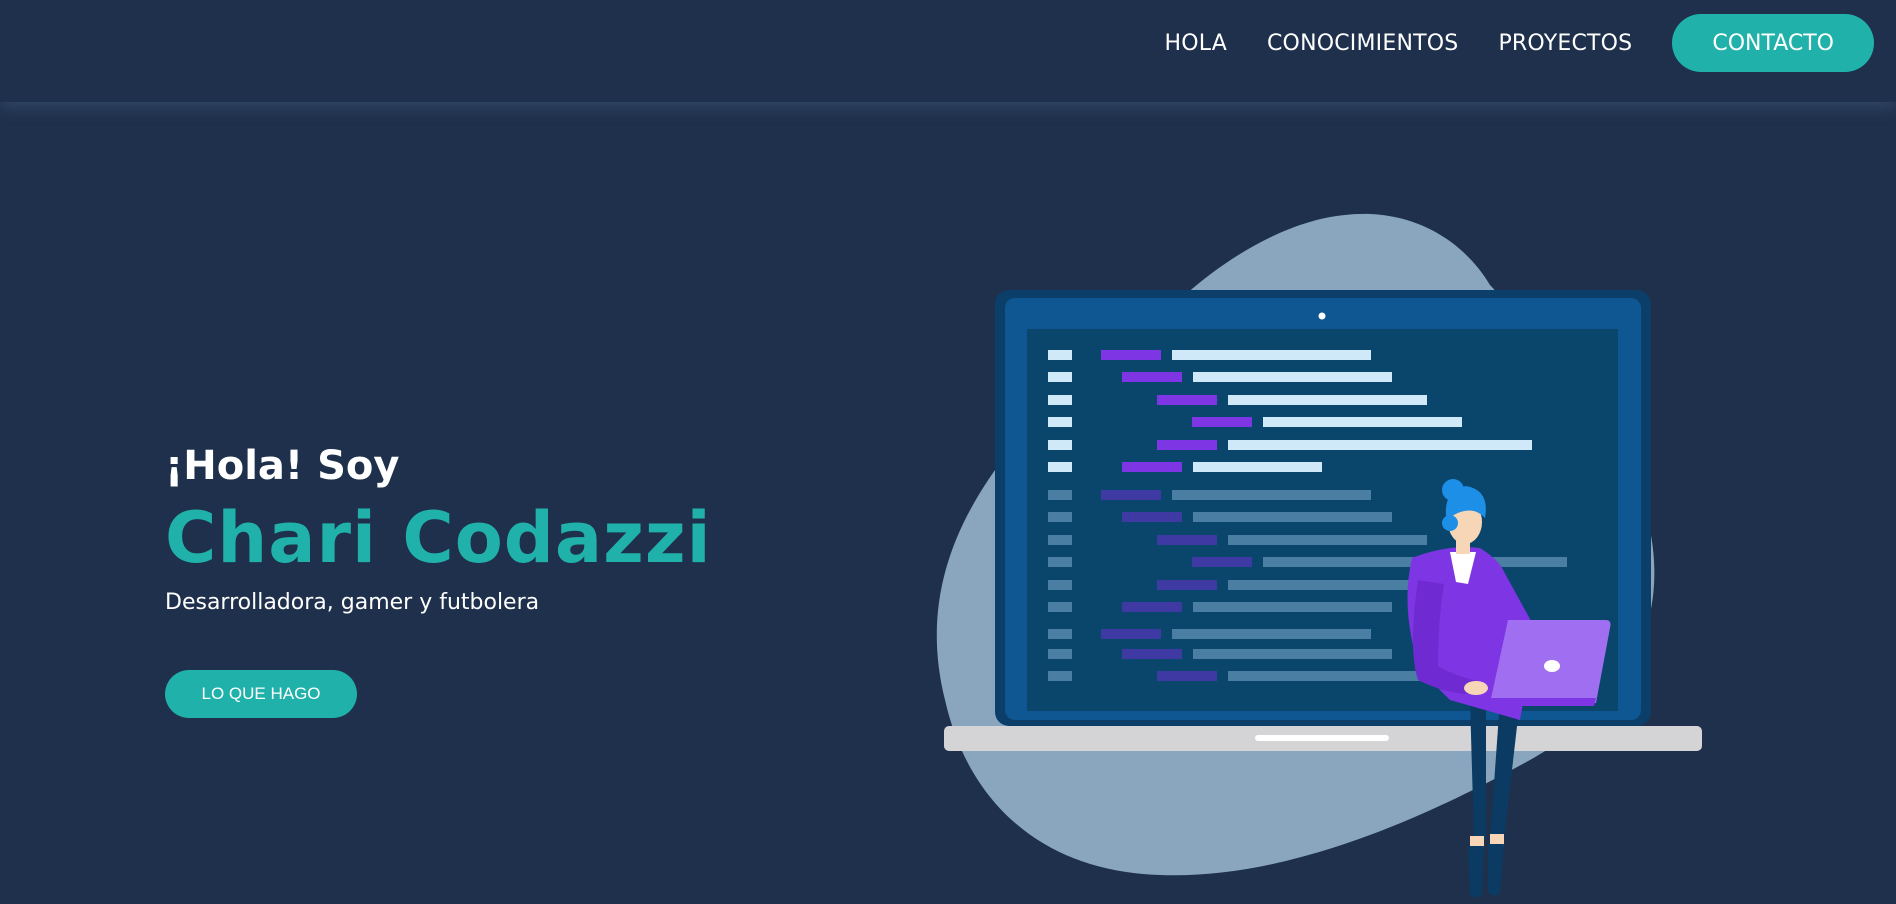  What do you see at coordinates (948, 51) in the screenshot?
I see `navbar: HOLA CONOCIMIENTOS PROYECTOS CONTACTO` at bounding box center [948, 51].